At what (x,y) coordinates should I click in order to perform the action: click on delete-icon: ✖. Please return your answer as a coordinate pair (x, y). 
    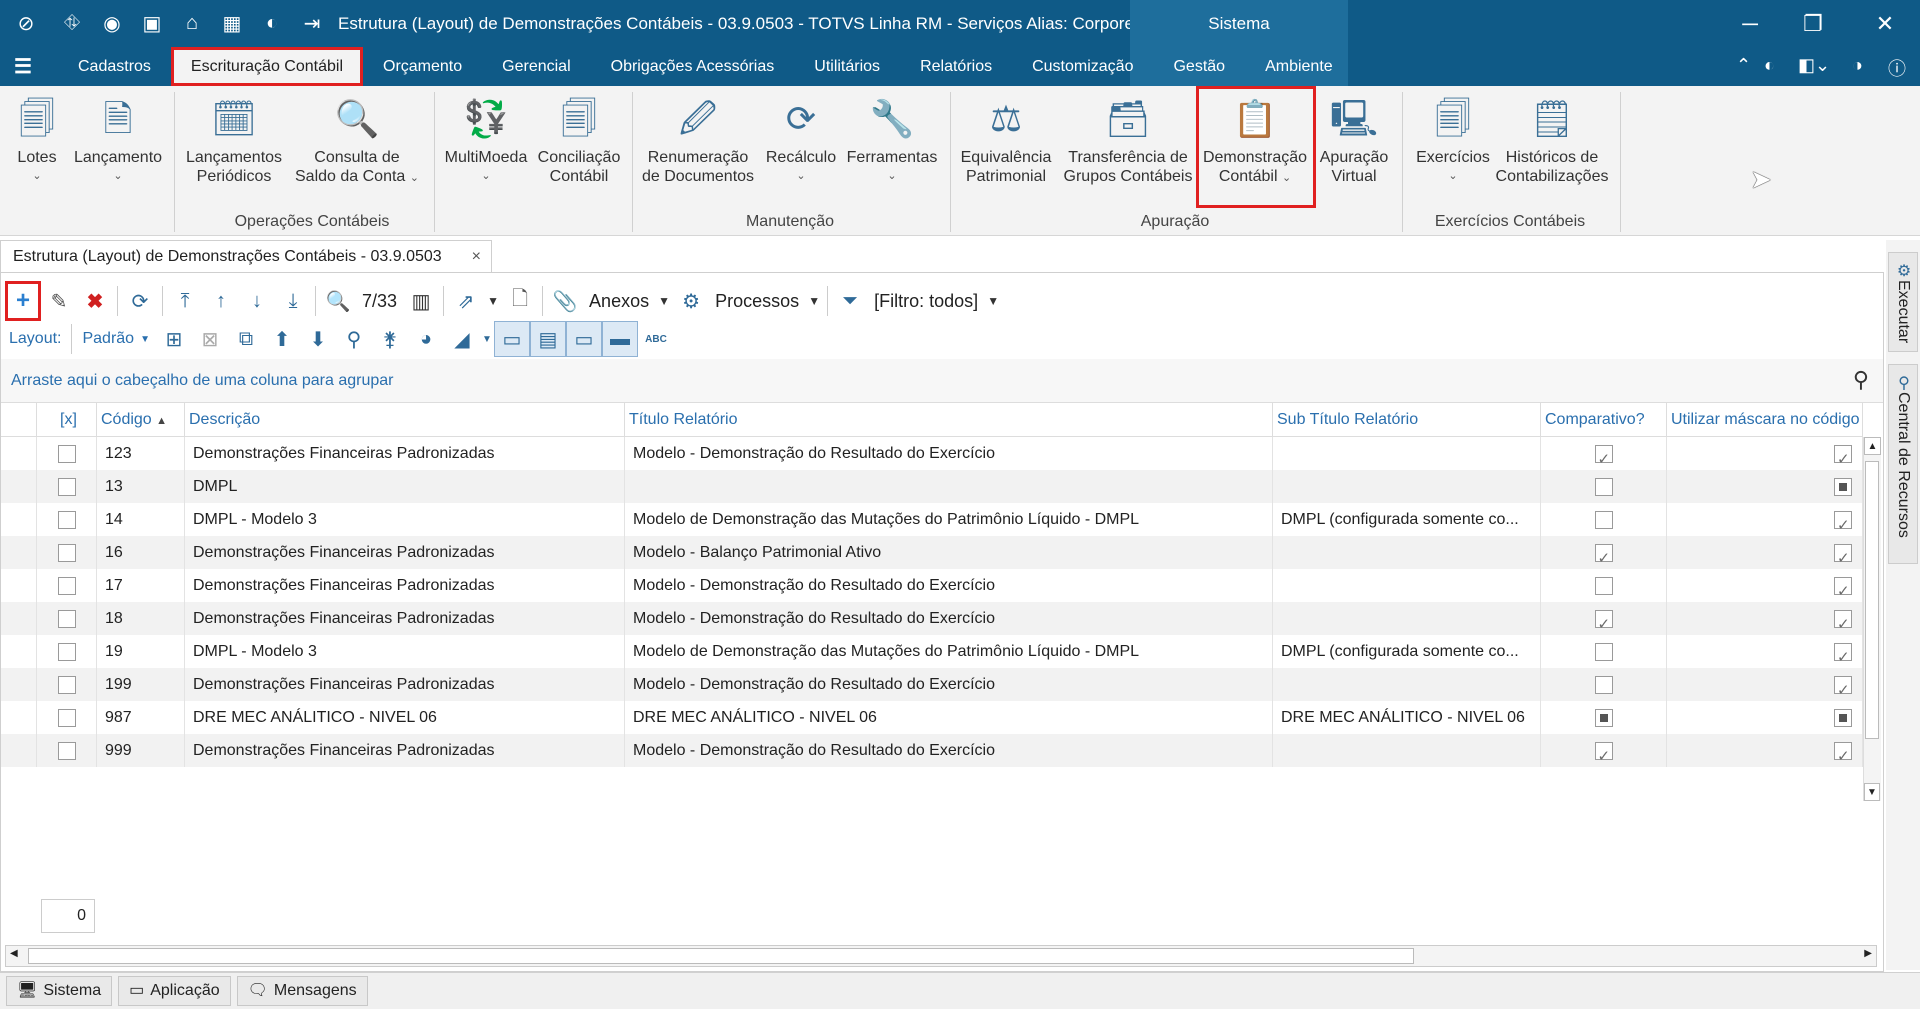
    Looking at the image, I should click on (95, 301).